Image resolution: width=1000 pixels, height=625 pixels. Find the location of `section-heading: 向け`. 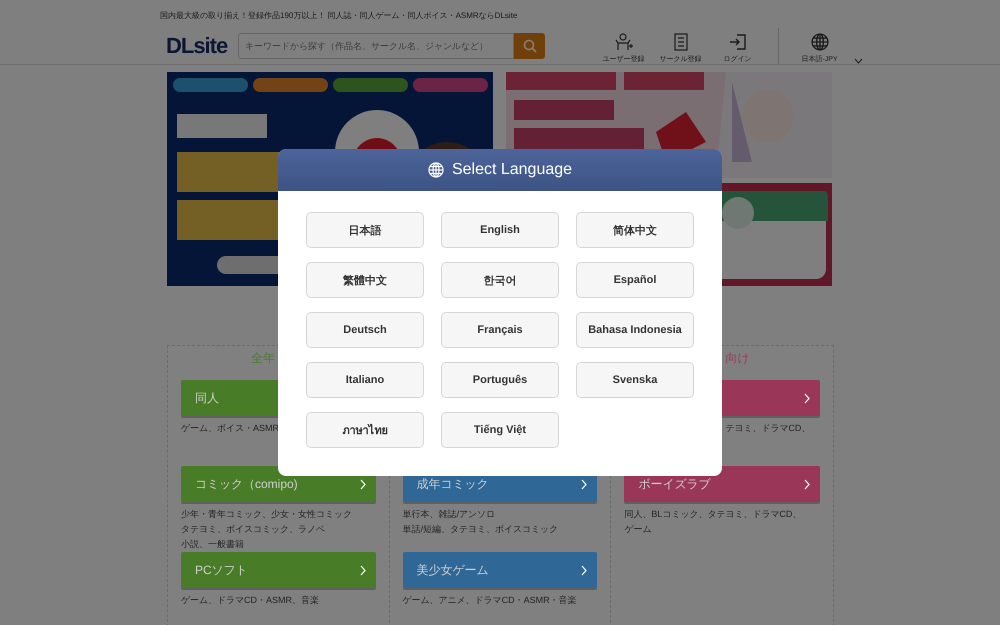

section-heading: 向け is located at coordinates (737, 358).